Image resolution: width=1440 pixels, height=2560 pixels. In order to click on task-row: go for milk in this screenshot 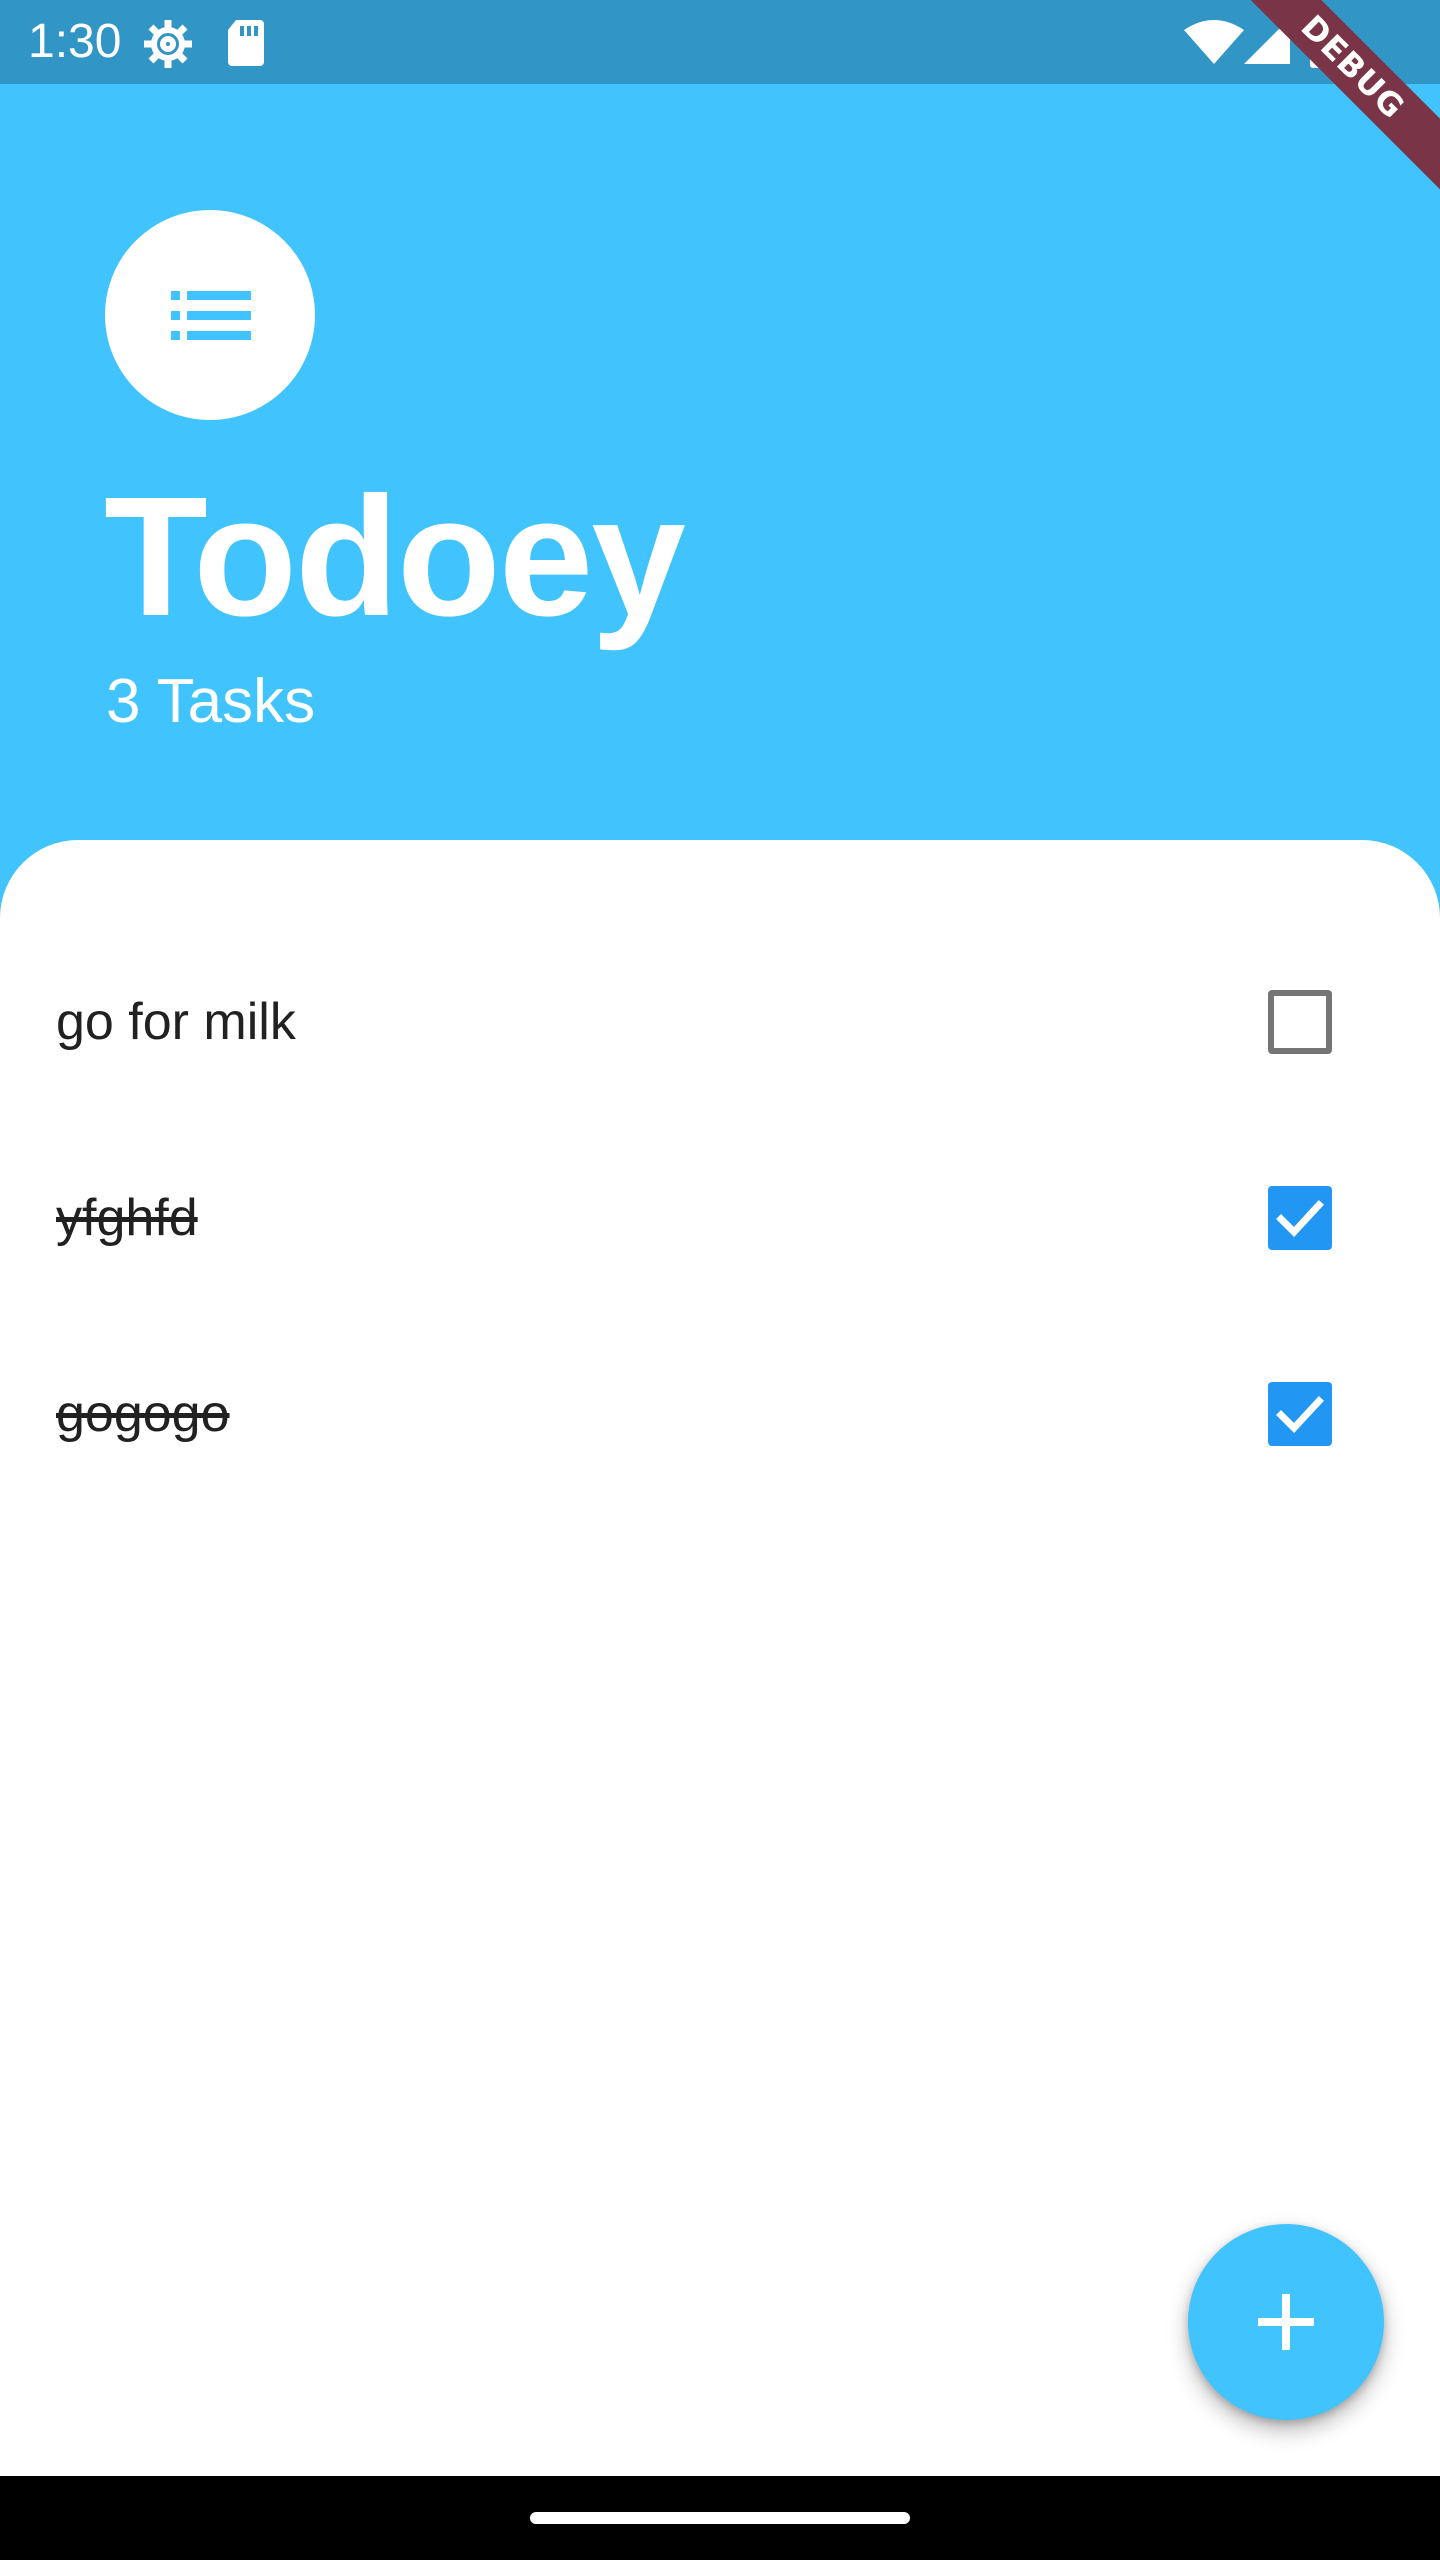, I will do `click(720, 1022)`.